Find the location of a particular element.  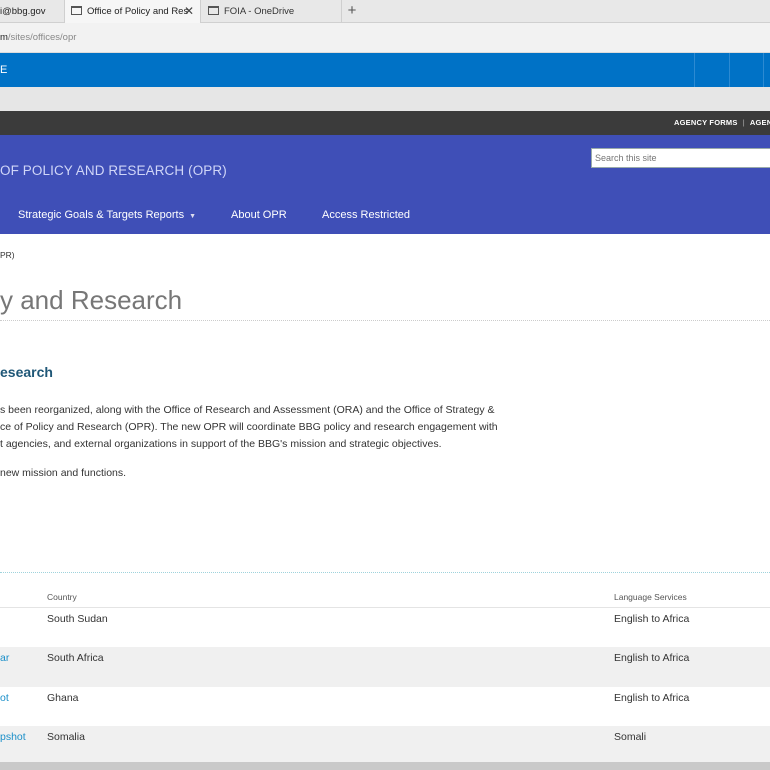

row-country: South Africa is located at coordinates (75, 658).